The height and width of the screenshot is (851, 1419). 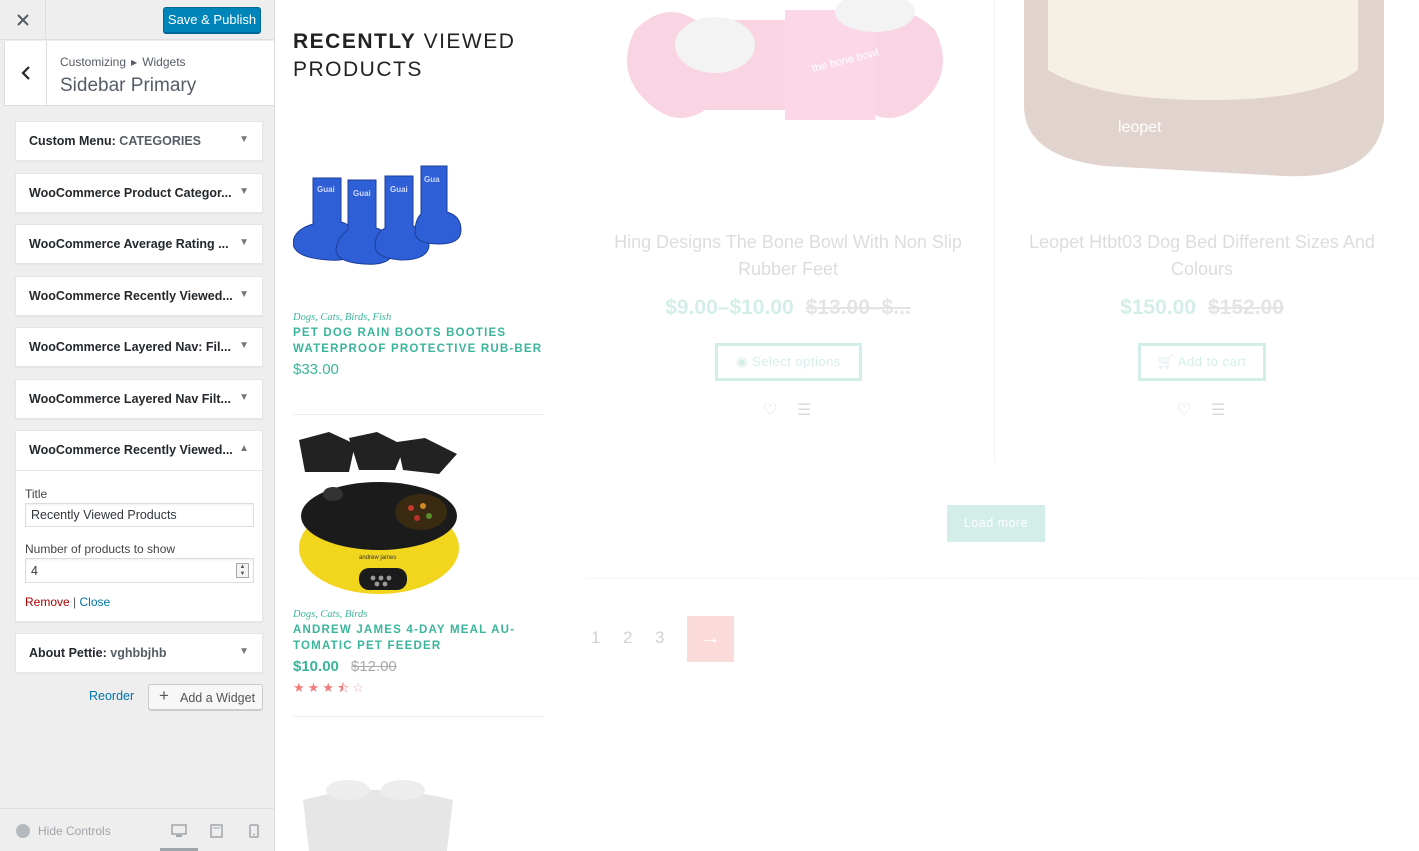 What do you see at coordinates (316, 369) in the screenshot?
I see `price-current: $33.00` at bounding box center [316, 369].